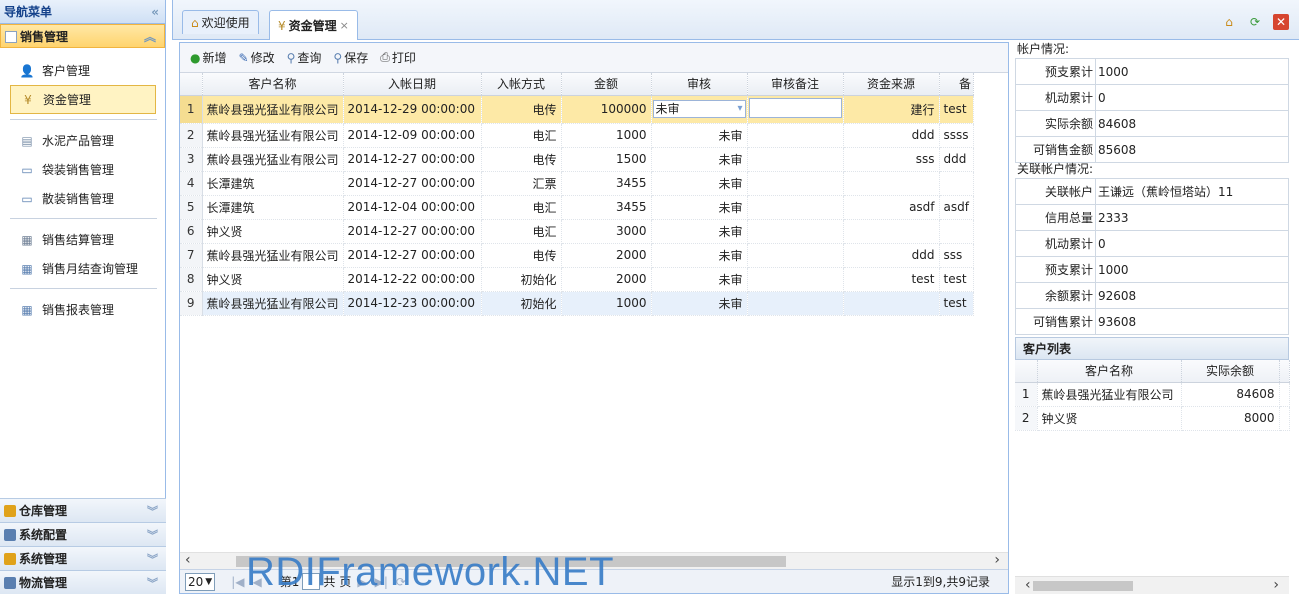 The height and width of the screenshot is (594, 1299). Describe the element at coordinates (200, 581) in the screenshot. I see `page-size-select: 20 ▼` at that location.